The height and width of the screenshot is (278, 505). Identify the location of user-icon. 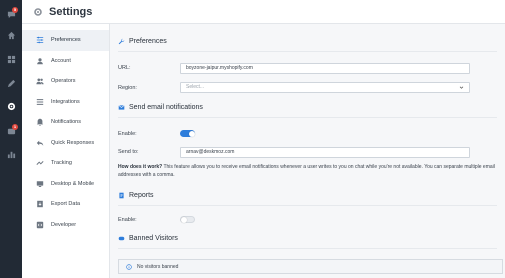
(40, 61).